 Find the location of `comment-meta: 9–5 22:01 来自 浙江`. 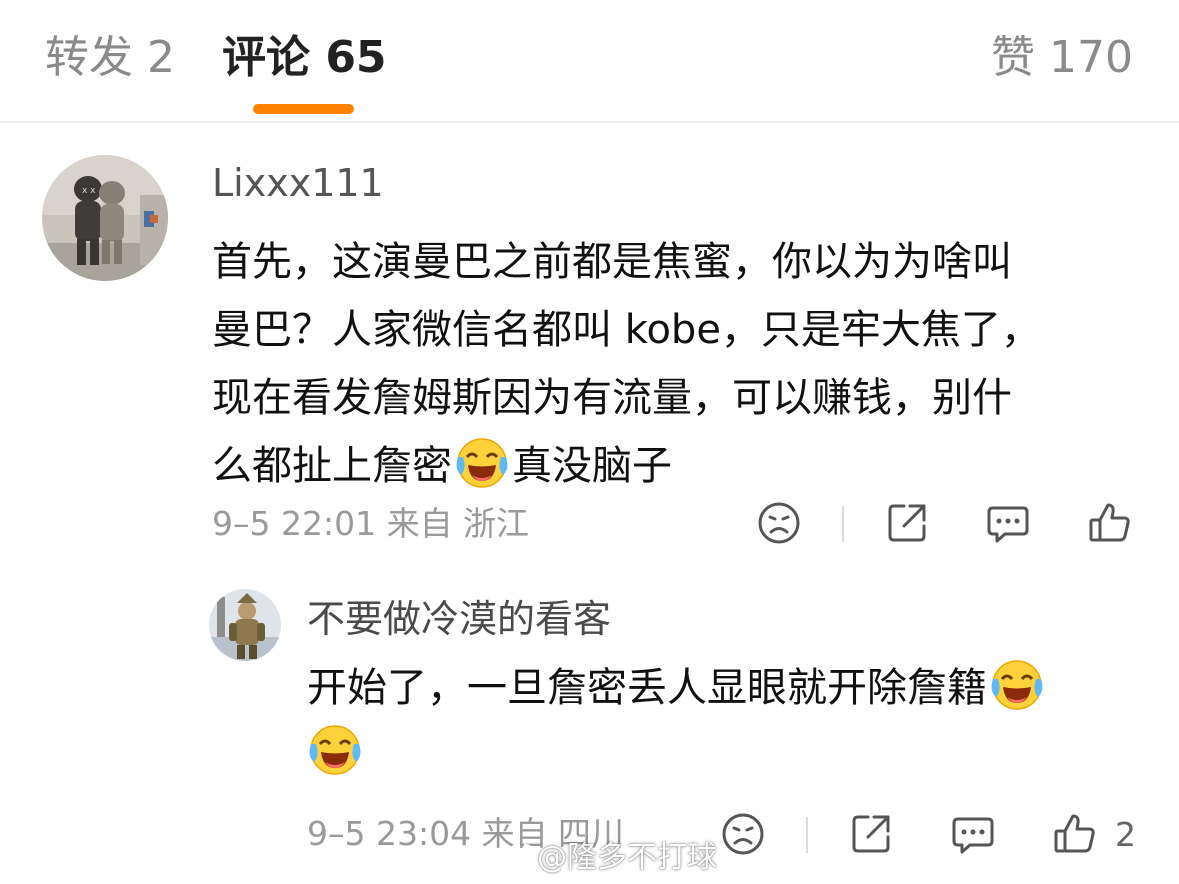

comment-meta: 9–5 22:01 来自 浙江 is located at coordinates (371, 523).